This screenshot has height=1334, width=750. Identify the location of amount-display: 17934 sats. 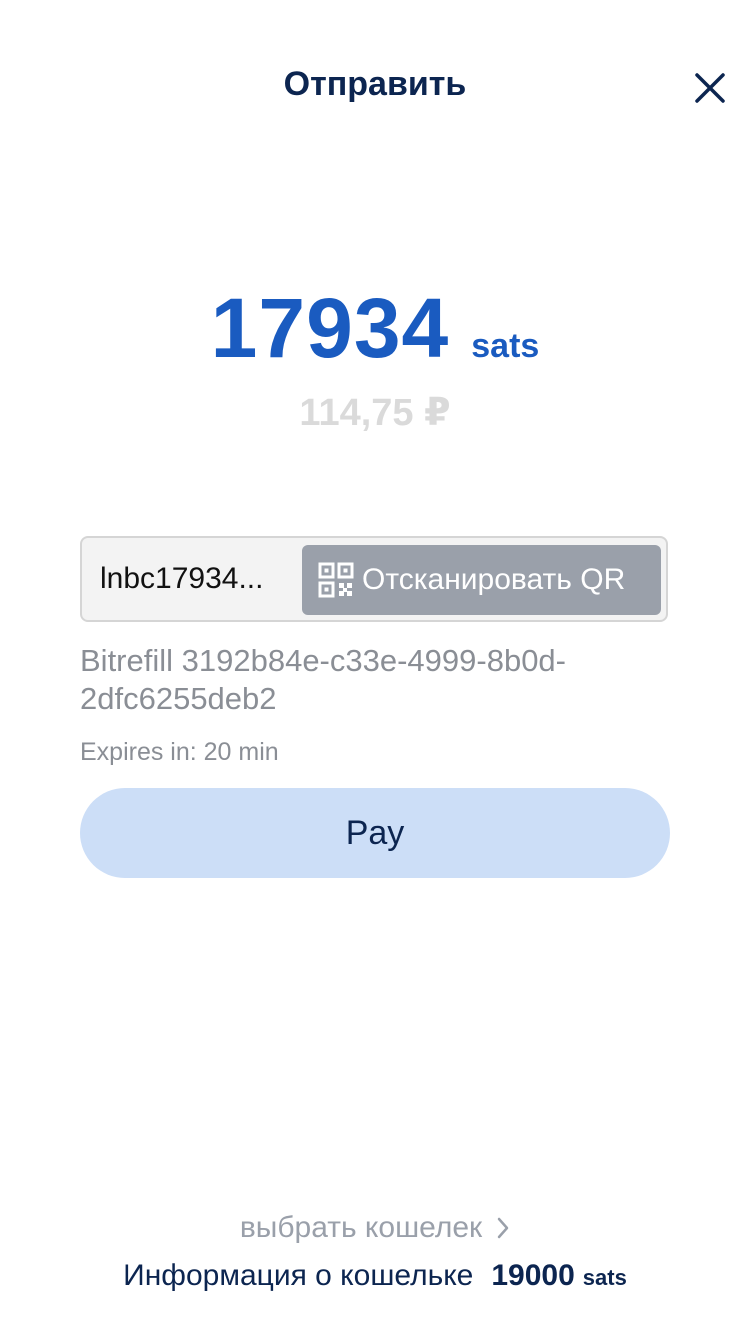
(375, 328).